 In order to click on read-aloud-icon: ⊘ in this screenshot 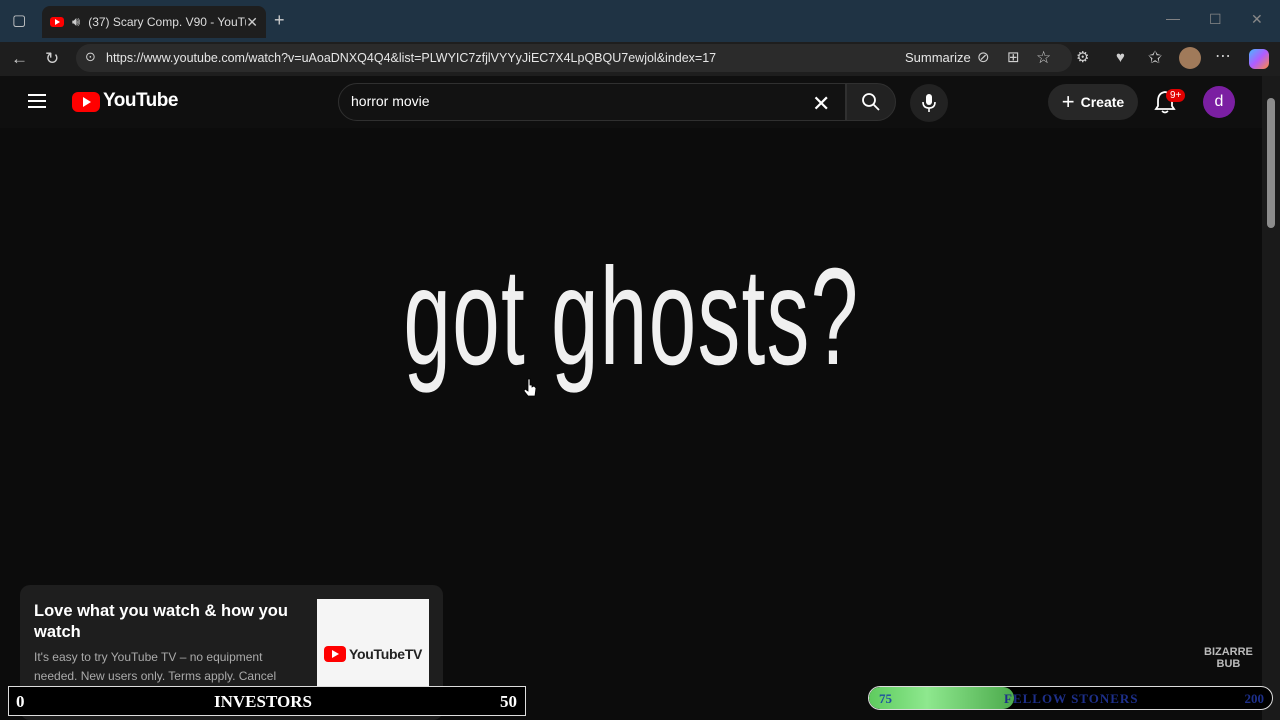, I will do `click(983, 57)`.